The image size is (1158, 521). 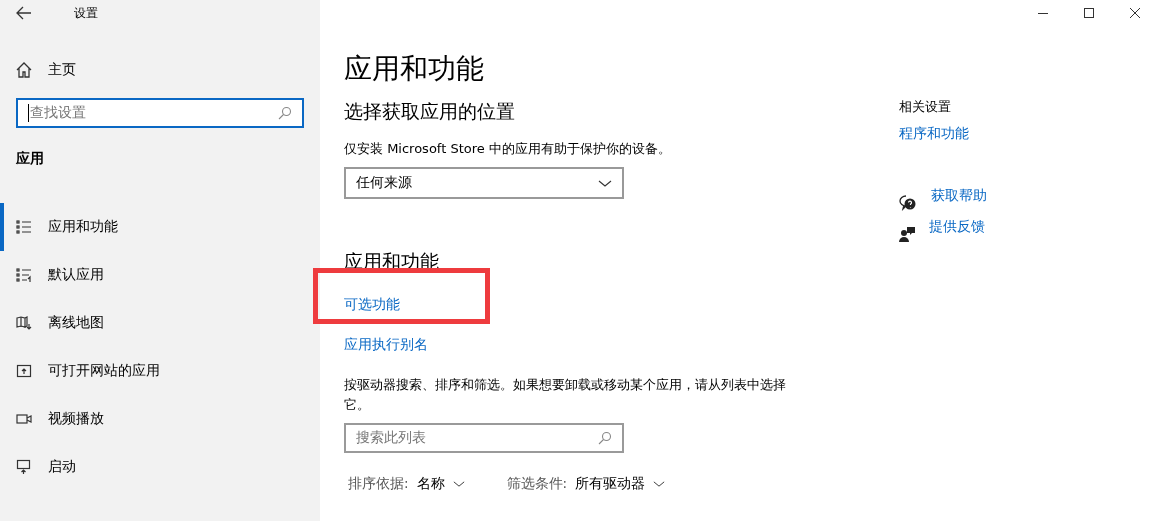 I want to click on settings-search-field: 查找设置, so click(x=160, y=113).